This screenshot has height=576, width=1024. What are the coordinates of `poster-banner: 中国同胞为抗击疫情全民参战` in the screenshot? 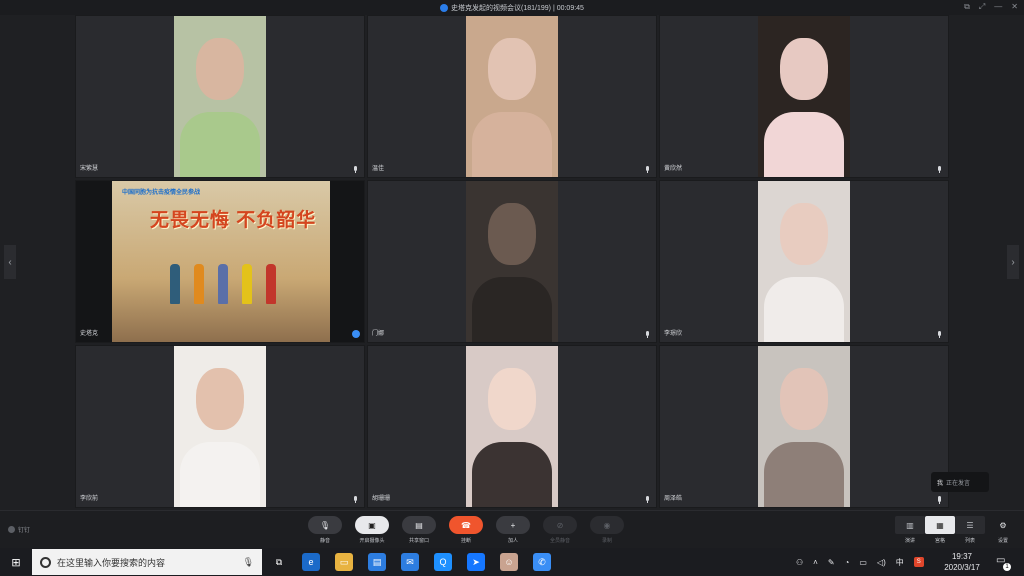 It's located at (161, 193).